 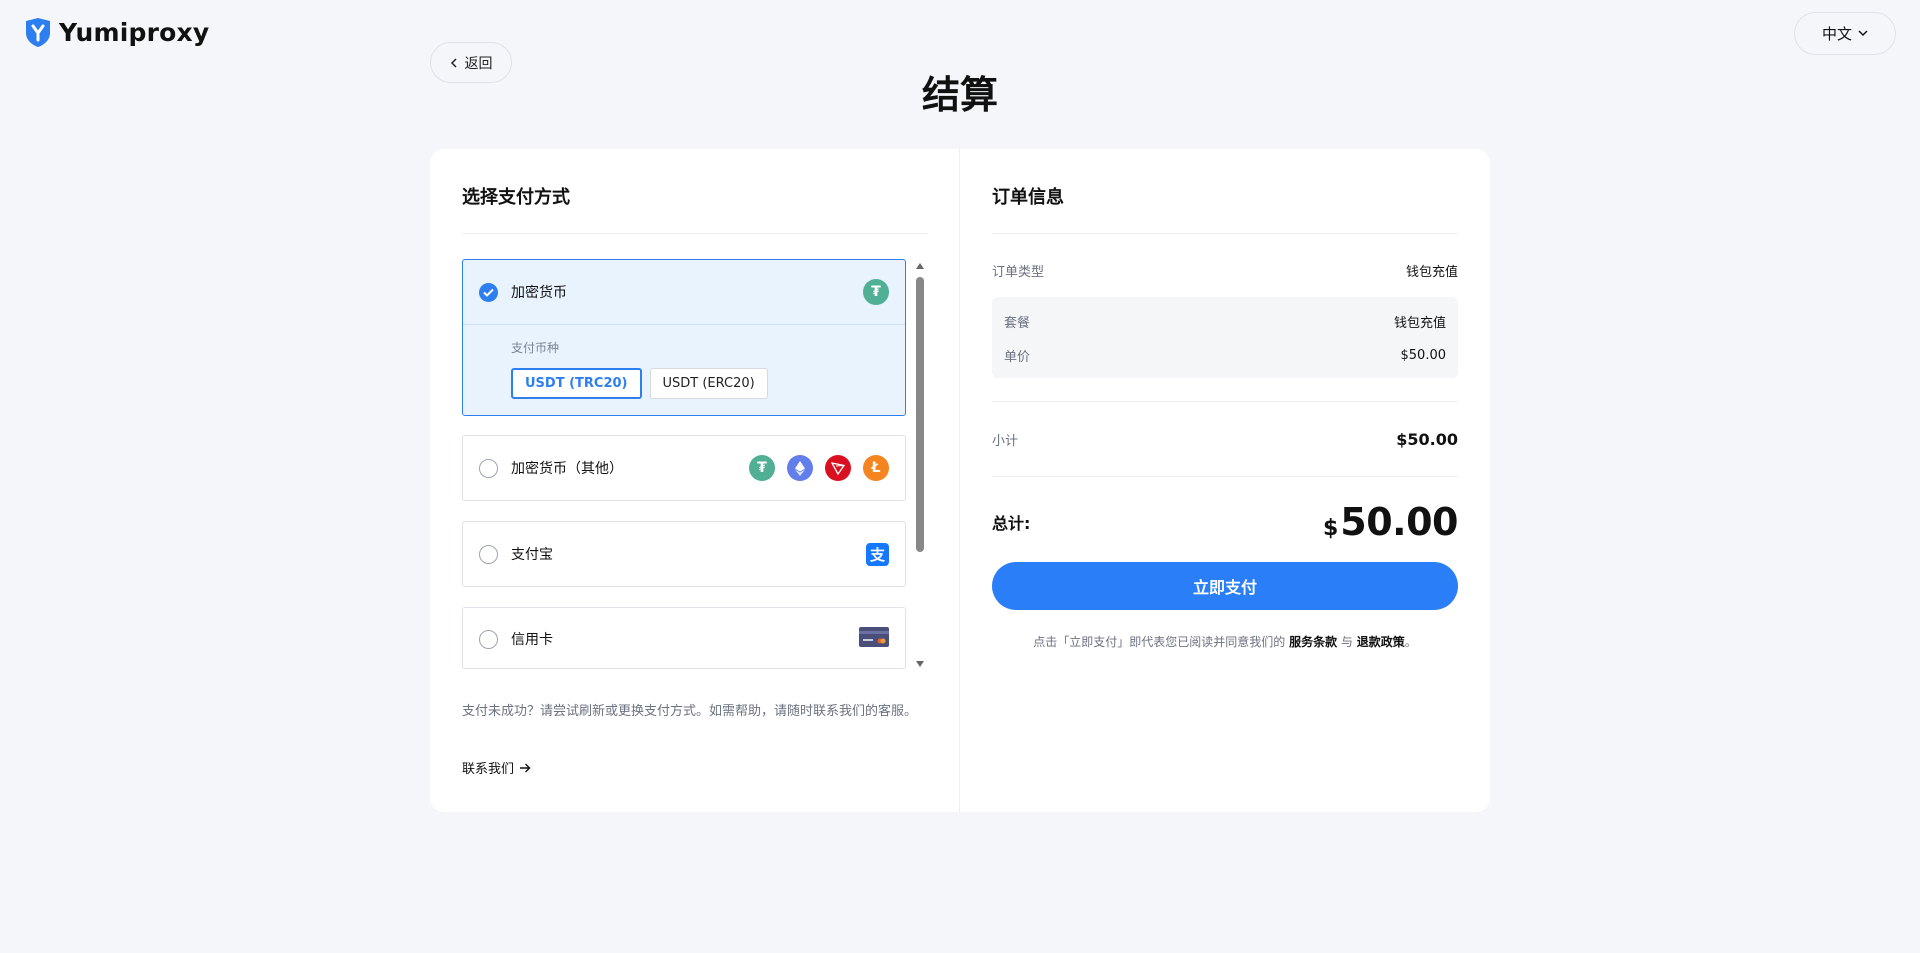 I want to click on payment-option-label: 加密货币, so click(x=539, y=293).